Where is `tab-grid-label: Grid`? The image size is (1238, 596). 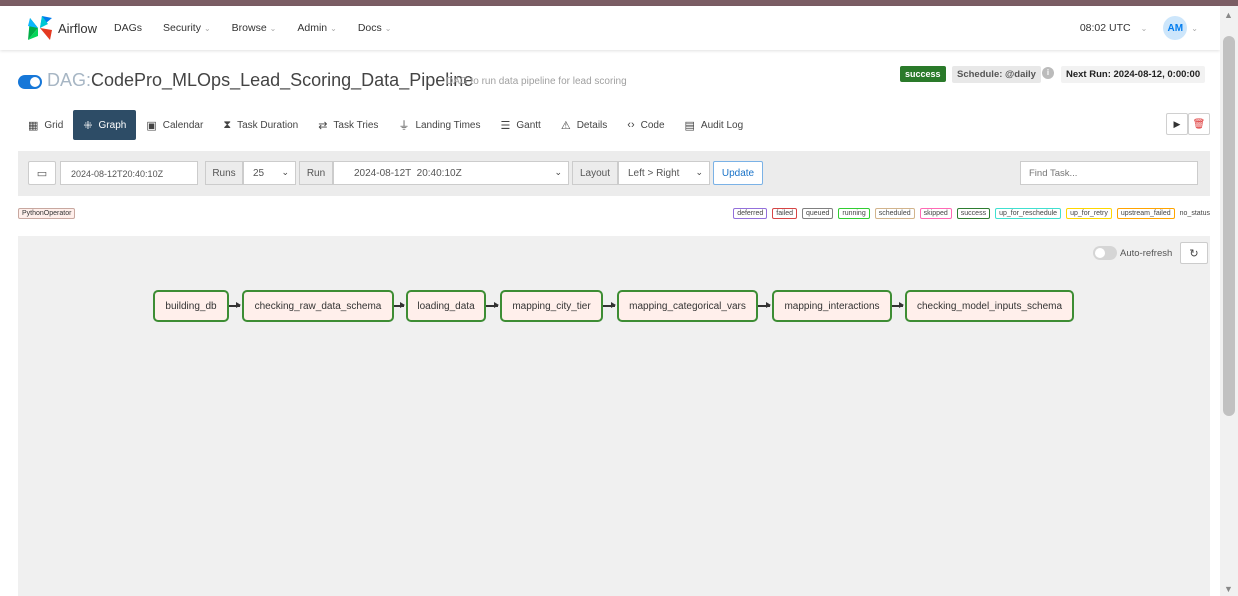 tab-grid-label: Grid is located at coordinates (54, 125).